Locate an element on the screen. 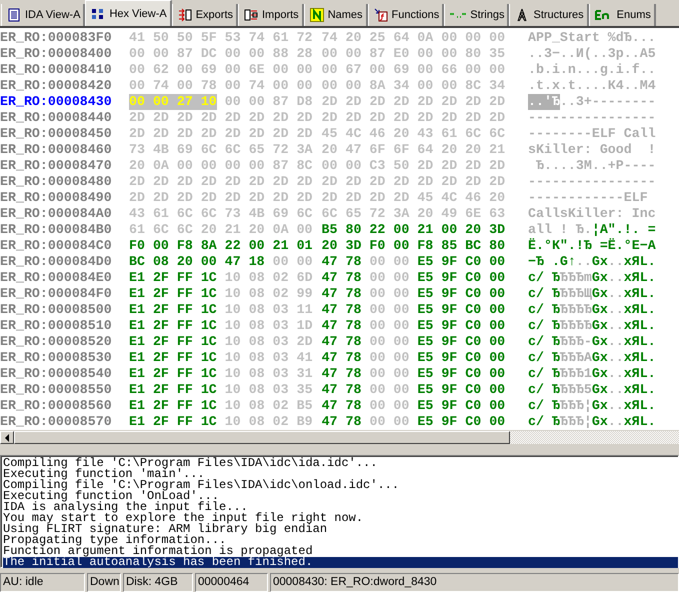  address-label: ER_RO:00008510 is located at coordinates (56, 326).